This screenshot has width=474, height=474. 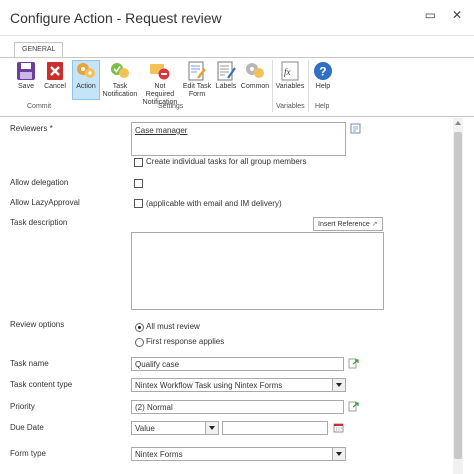 What do you see at coordinates (355, 128) in the screenshot?
I see `address-book-icon` at bounding box center [355, 128].